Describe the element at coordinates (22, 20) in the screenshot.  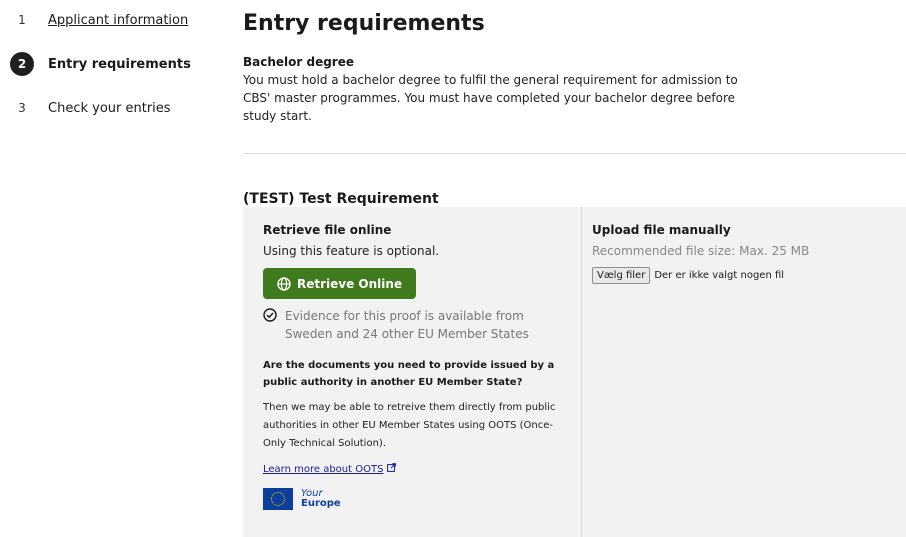
I see `step-number: 1` at that location.